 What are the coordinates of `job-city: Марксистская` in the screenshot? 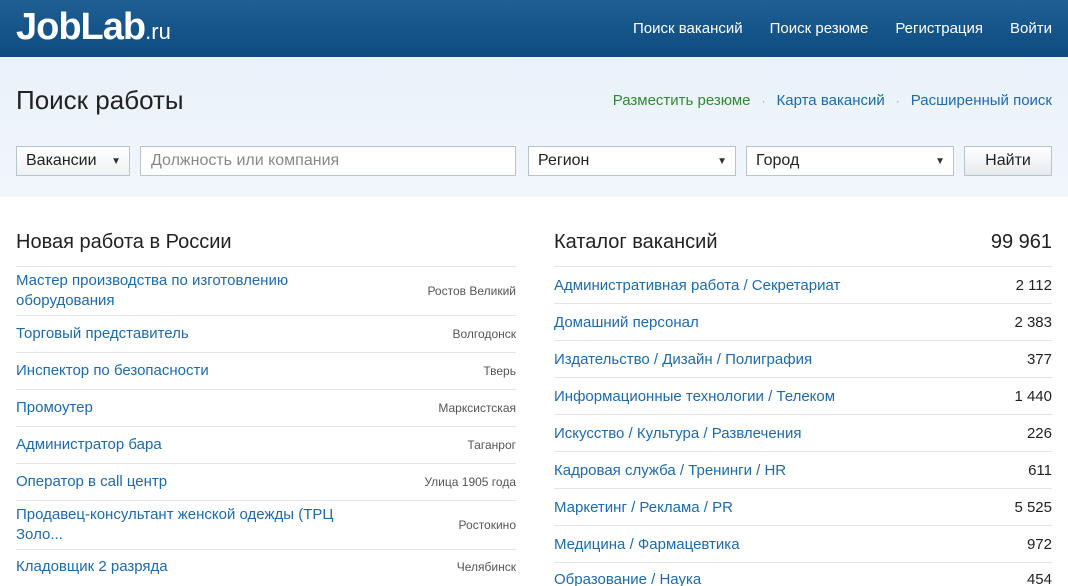 It's located at (477, 408).